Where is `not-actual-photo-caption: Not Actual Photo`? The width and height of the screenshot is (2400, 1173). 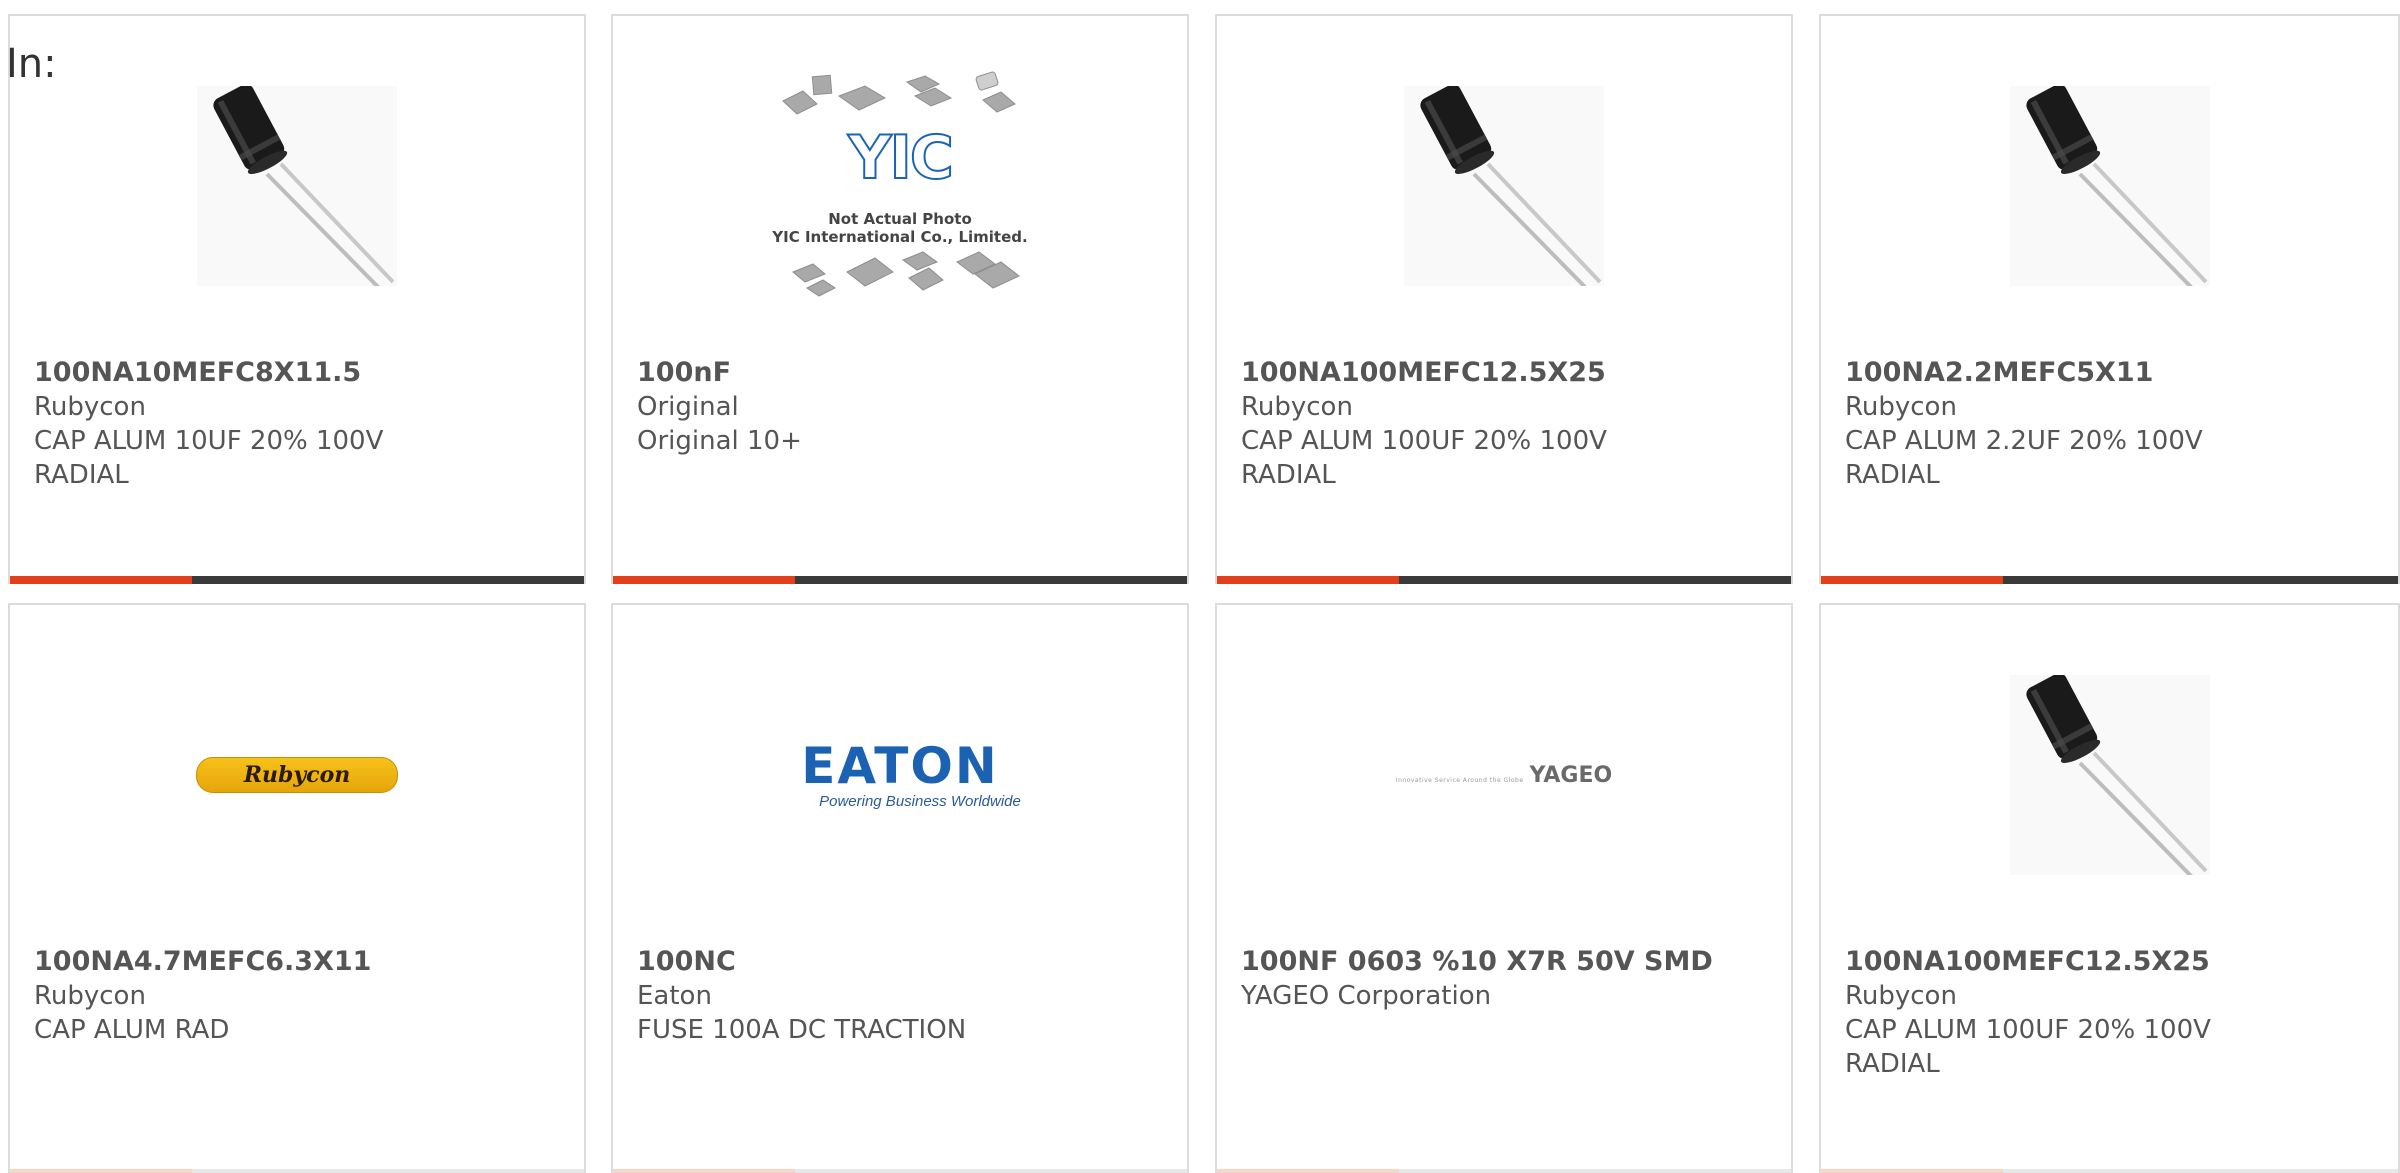
not-actual-photo-caption: Not Actual Photo is located at coordinates (900, 219).